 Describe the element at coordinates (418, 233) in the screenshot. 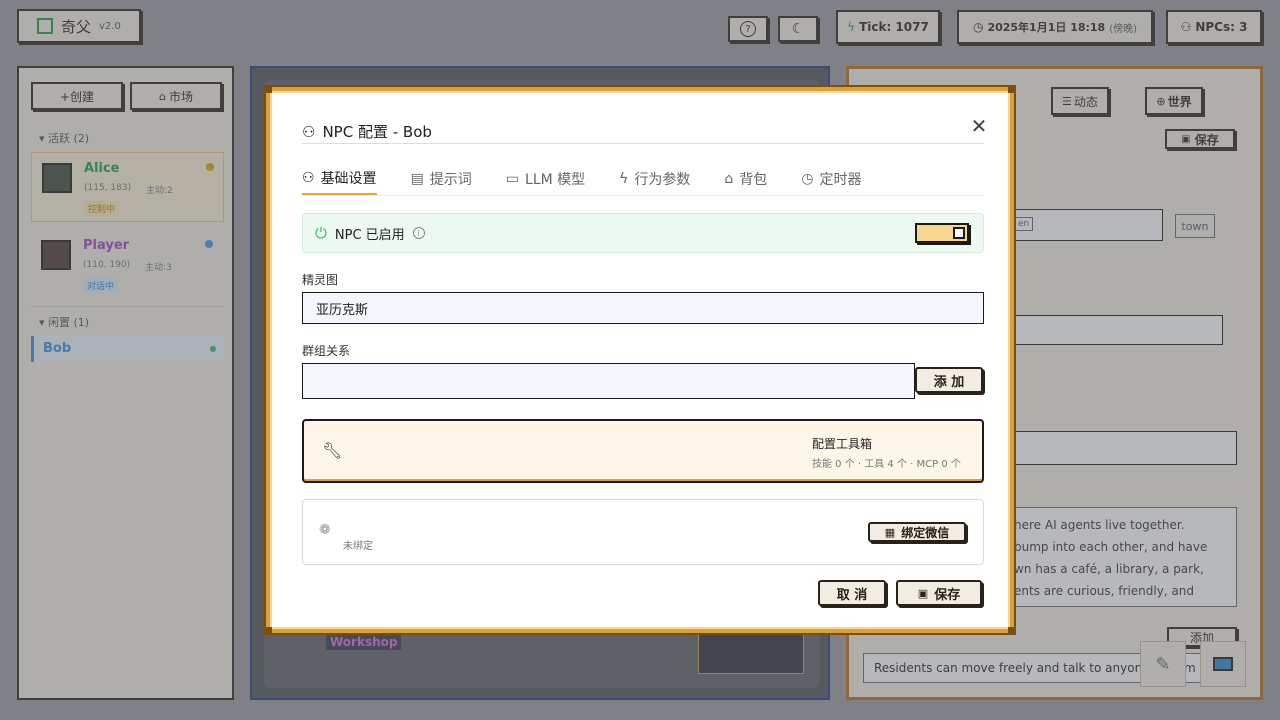

I see `info-icon: i` at that location.